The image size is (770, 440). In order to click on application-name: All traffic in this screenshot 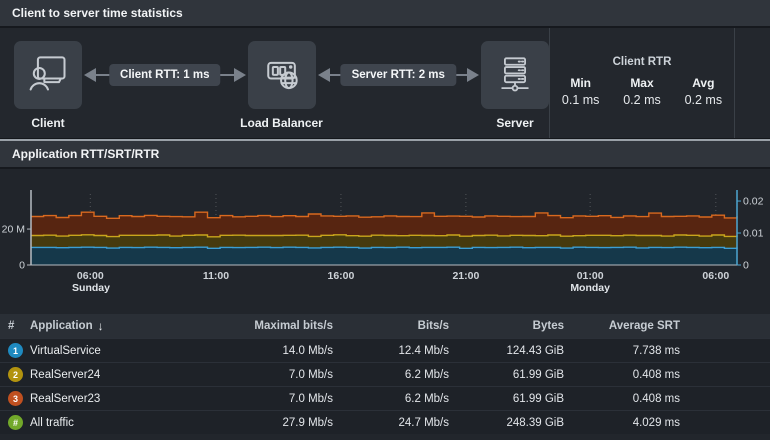, I will do `click(117, 423)`.